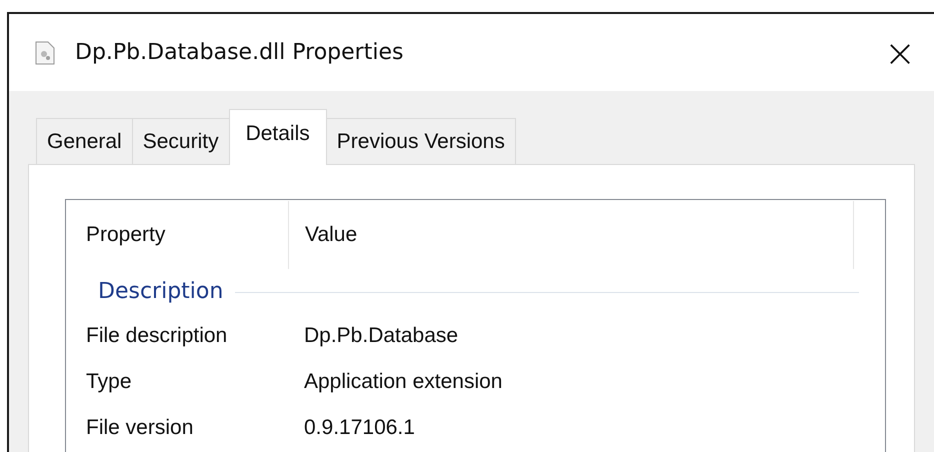  I want to click on file-icon, so click(45, 52).